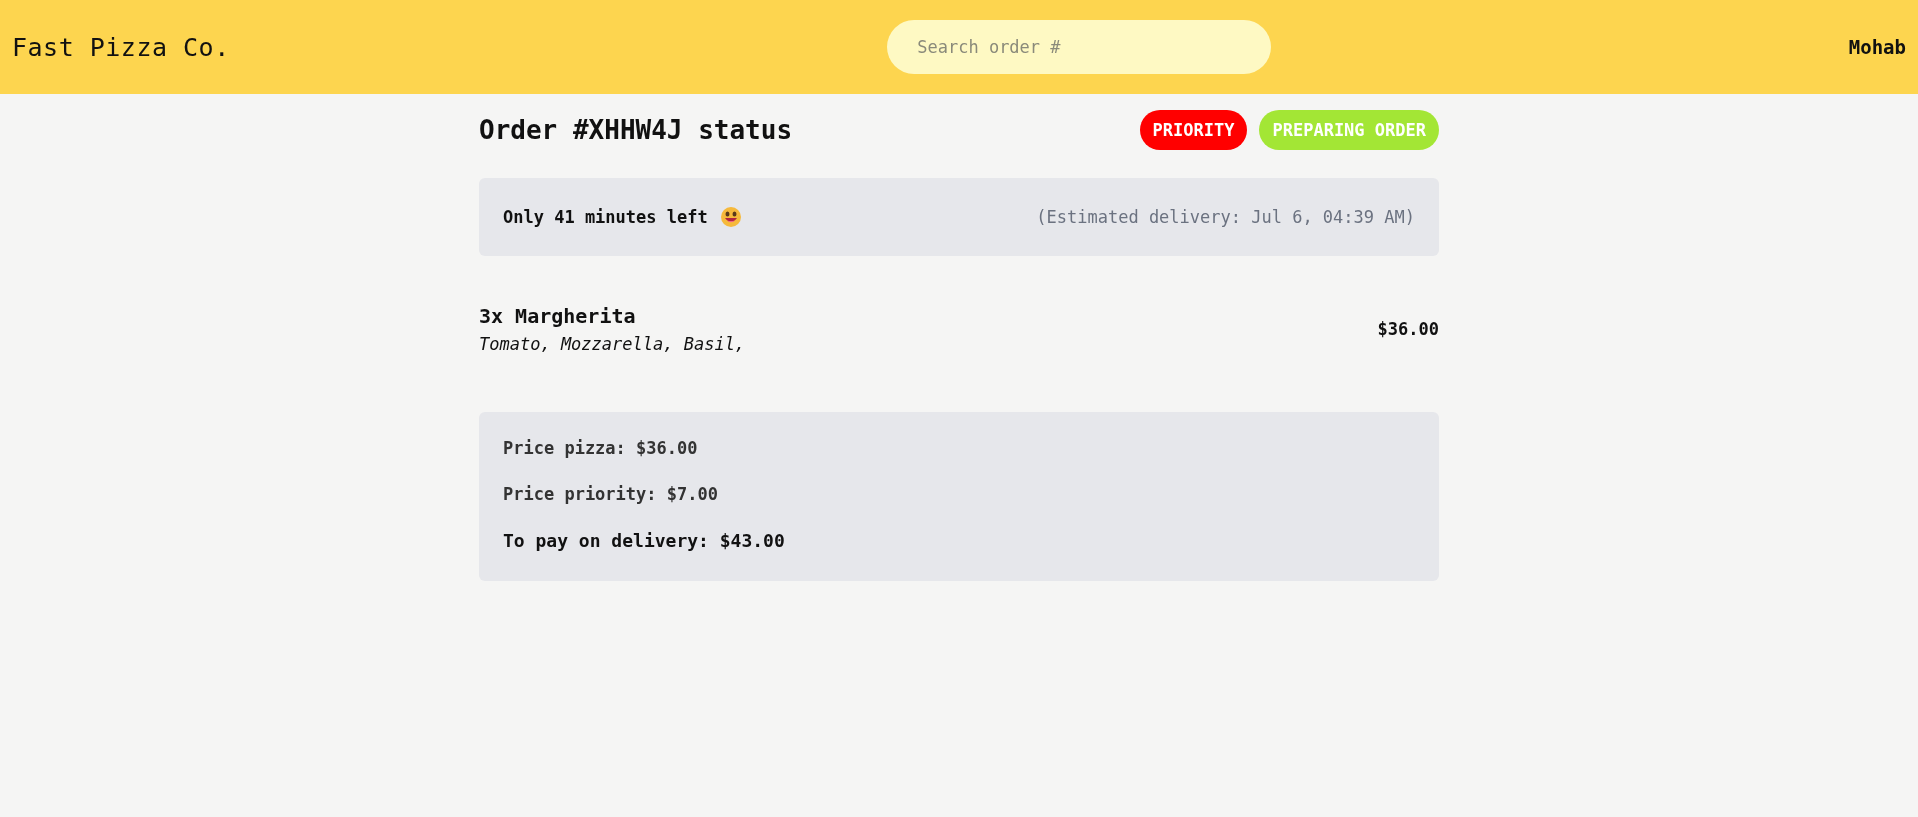  Describe the element at coordinates (611, 494) in the screenshot. I see `price-line: Price priority: $7.00` at that location.